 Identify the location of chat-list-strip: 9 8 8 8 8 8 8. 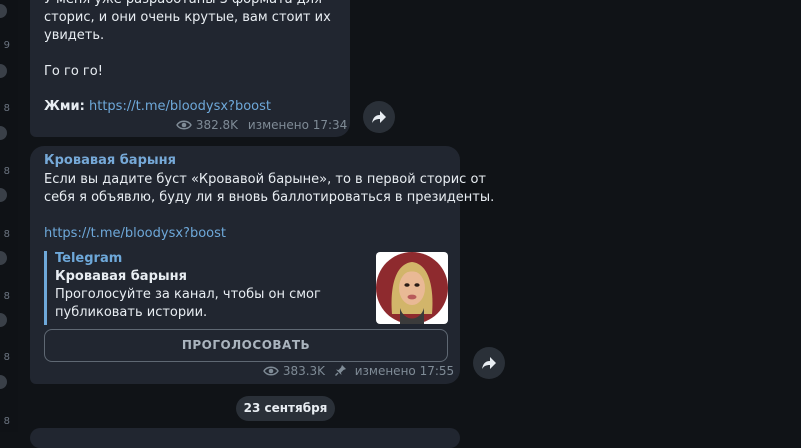
(9, 216).